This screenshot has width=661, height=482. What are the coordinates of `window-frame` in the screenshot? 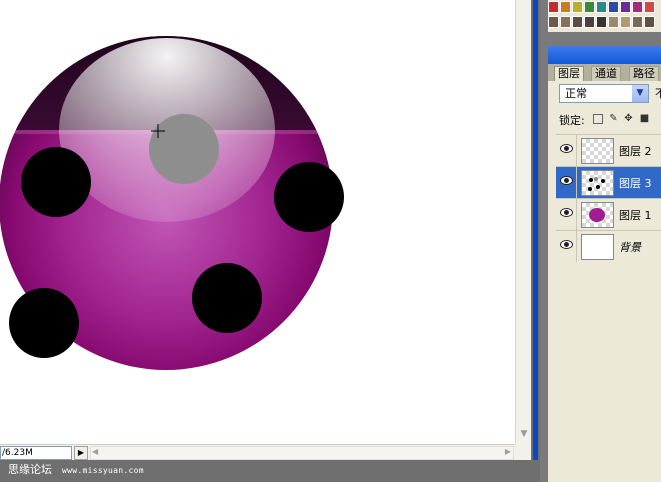 It's located at (535, 230).